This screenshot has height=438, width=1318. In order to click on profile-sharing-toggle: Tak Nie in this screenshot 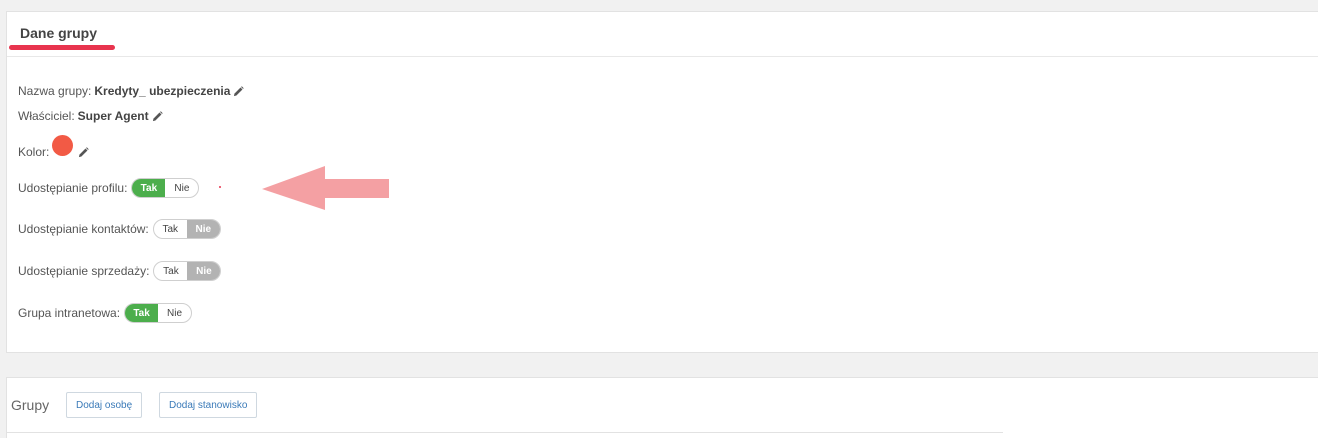, I will do `click(165, 188)`.